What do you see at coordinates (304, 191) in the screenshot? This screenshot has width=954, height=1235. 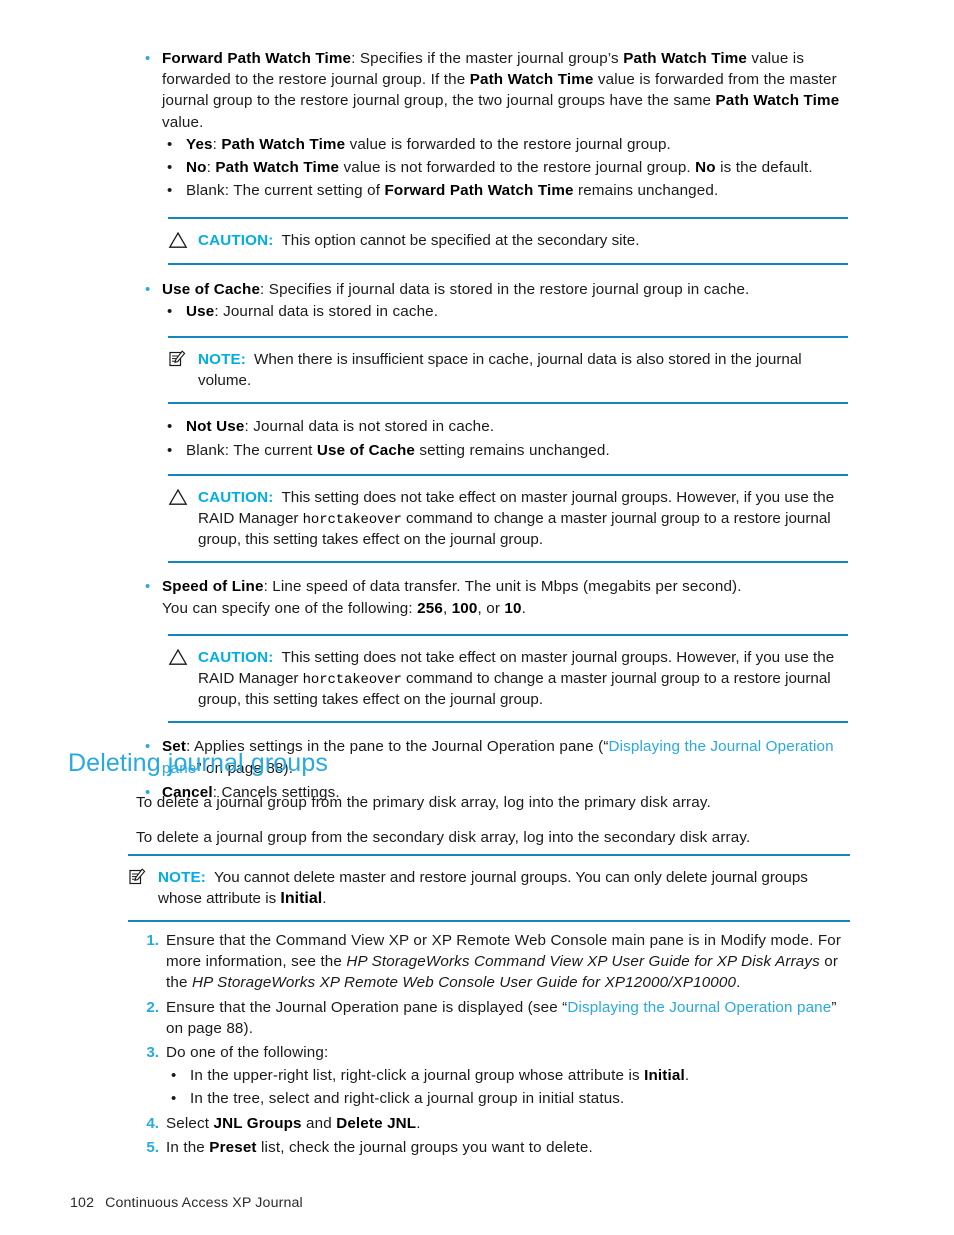 I see `sep: : The current setting of` at bounding box center [304, 191].